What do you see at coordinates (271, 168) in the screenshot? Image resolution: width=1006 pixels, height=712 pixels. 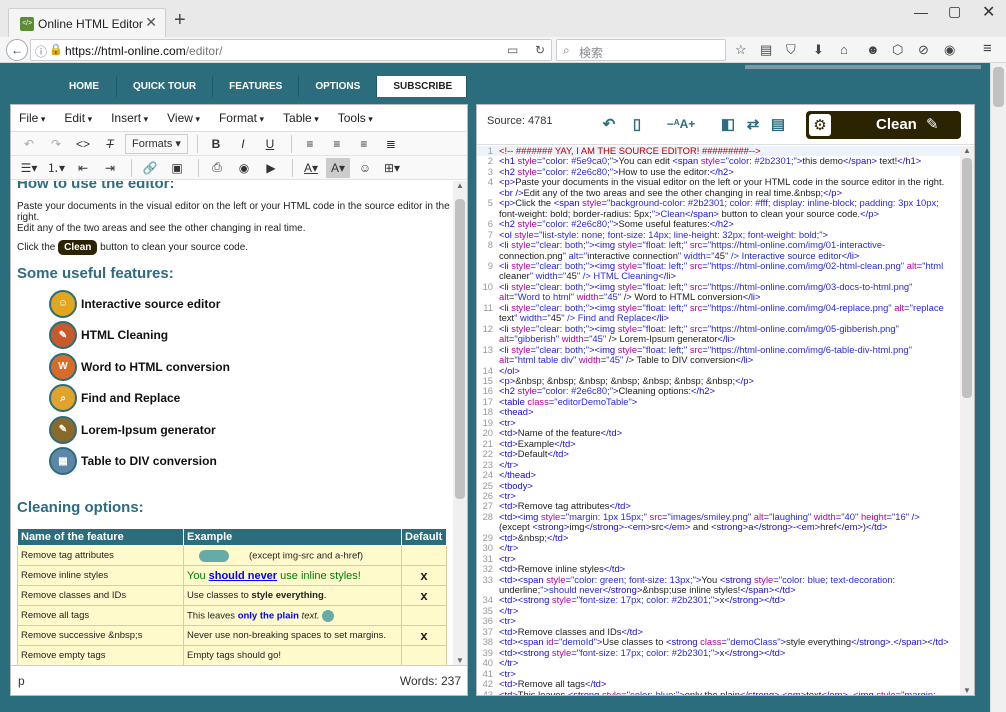 I see `media-icon: ▶` at bounding box center [271, 168].